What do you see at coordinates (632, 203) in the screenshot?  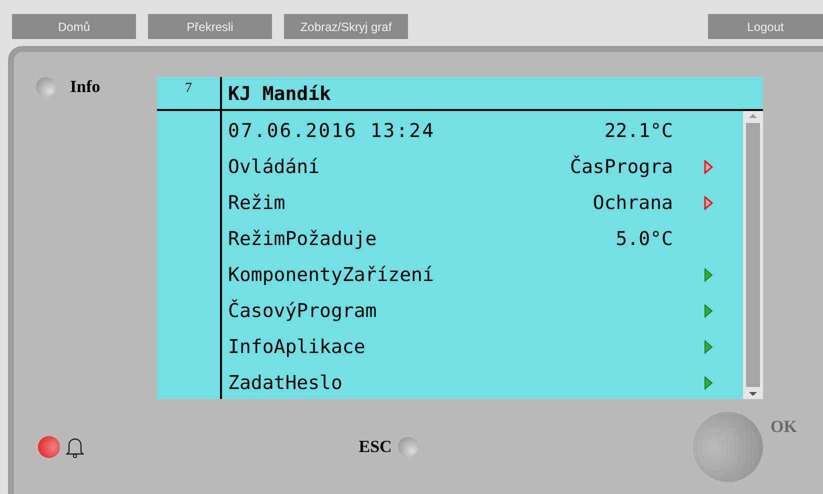 I see `item-value: Ochrana` at bounding box center [632, 203].